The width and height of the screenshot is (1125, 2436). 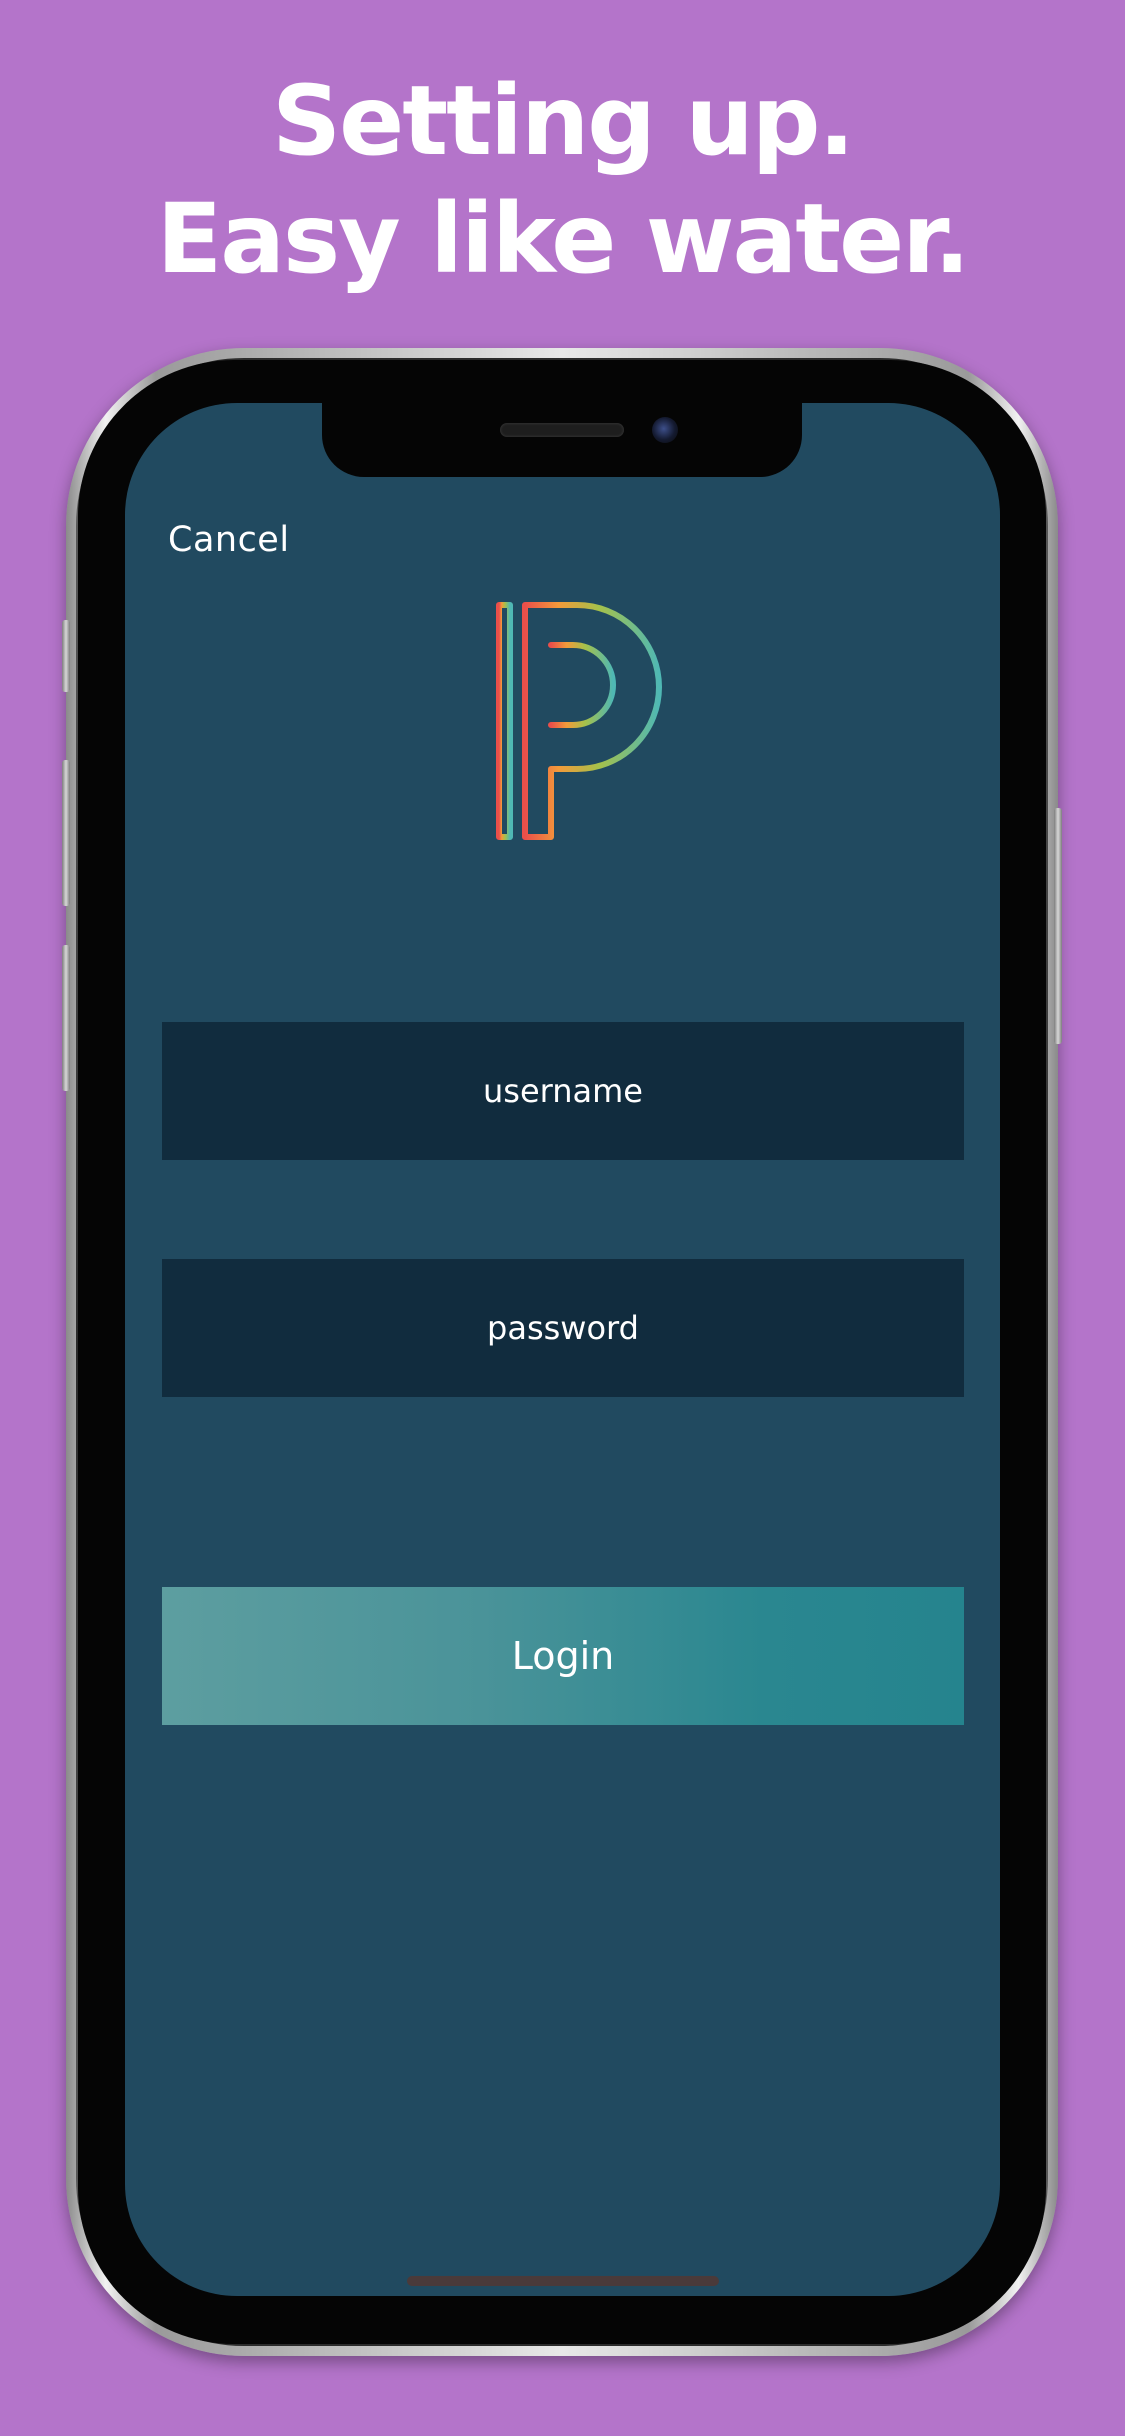 What do you see at coordinates (563, 1656) in the screenshot?
I see `login-button: Login` at bounding box center [563, 1656].